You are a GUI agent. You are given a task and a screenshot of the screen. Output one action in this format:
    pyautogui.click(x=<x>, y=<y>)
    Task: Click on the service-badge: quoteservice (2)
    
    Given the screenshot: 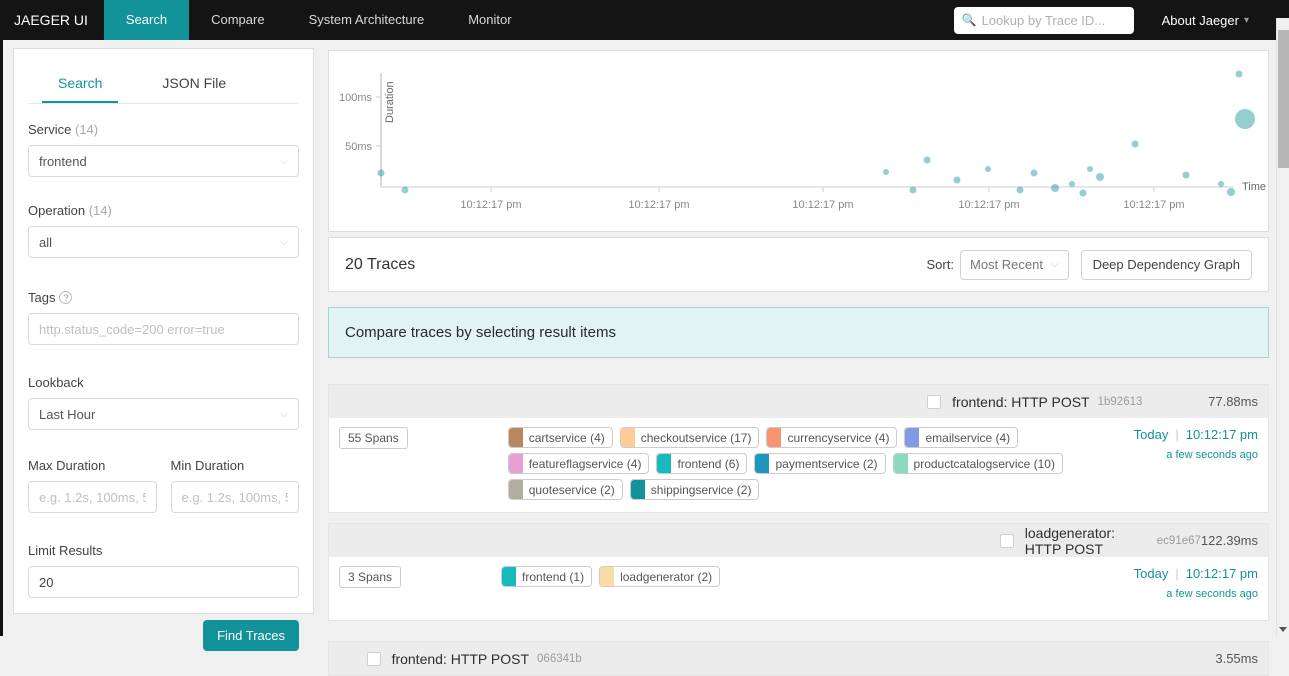 What is the action you would take?
    pyautogui.click(x=565, y=489)
    